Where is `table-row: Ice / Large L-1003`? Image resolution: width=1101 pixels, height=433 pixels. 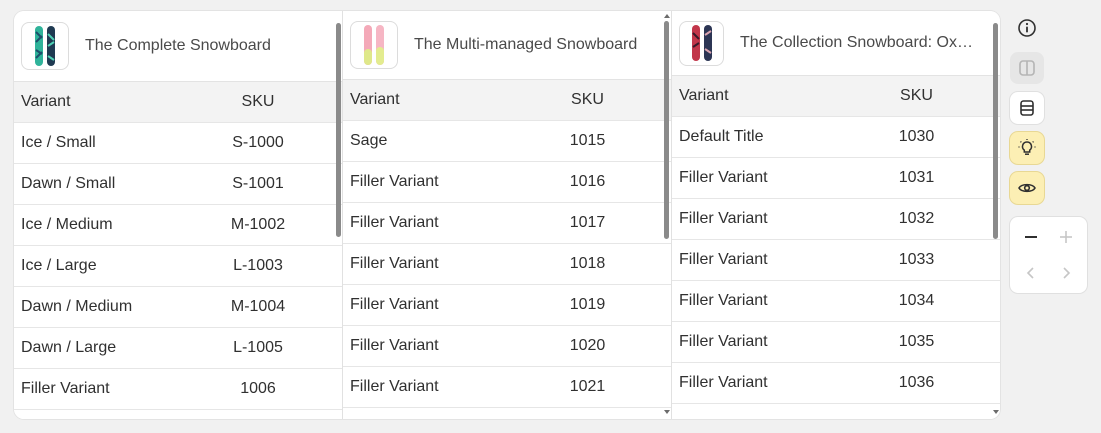 table-row: Ice / Large L-1003 is located at coordinates (178, 266).